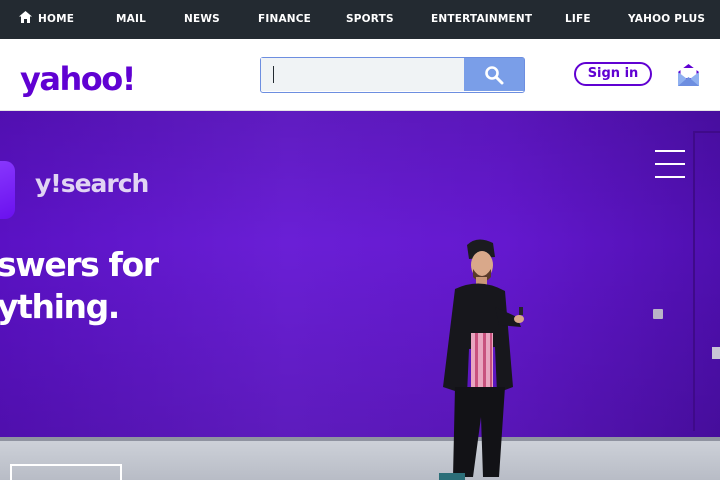 The image size is (720, 480). I want to click on search-icon, so click(494, 75).